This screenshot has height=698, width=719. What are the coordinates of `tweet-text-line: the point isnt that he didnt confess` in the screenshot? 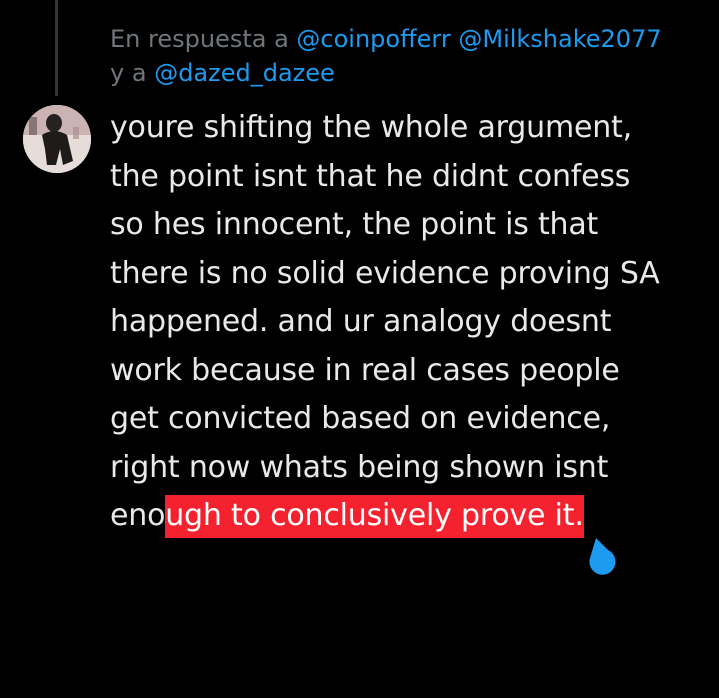 It's located at (370, 176).